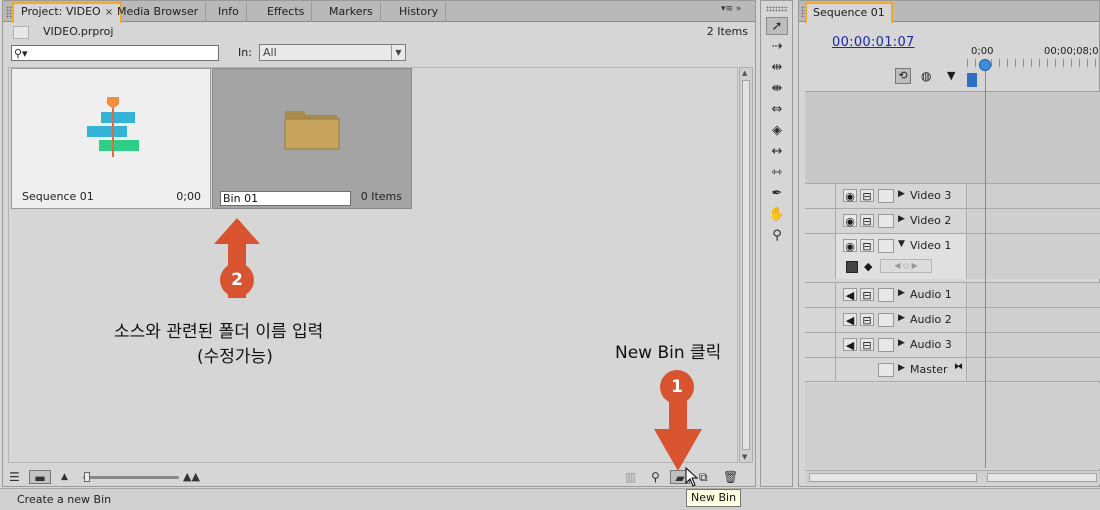  I want to click on tab-info: Info, so click(229, 12).